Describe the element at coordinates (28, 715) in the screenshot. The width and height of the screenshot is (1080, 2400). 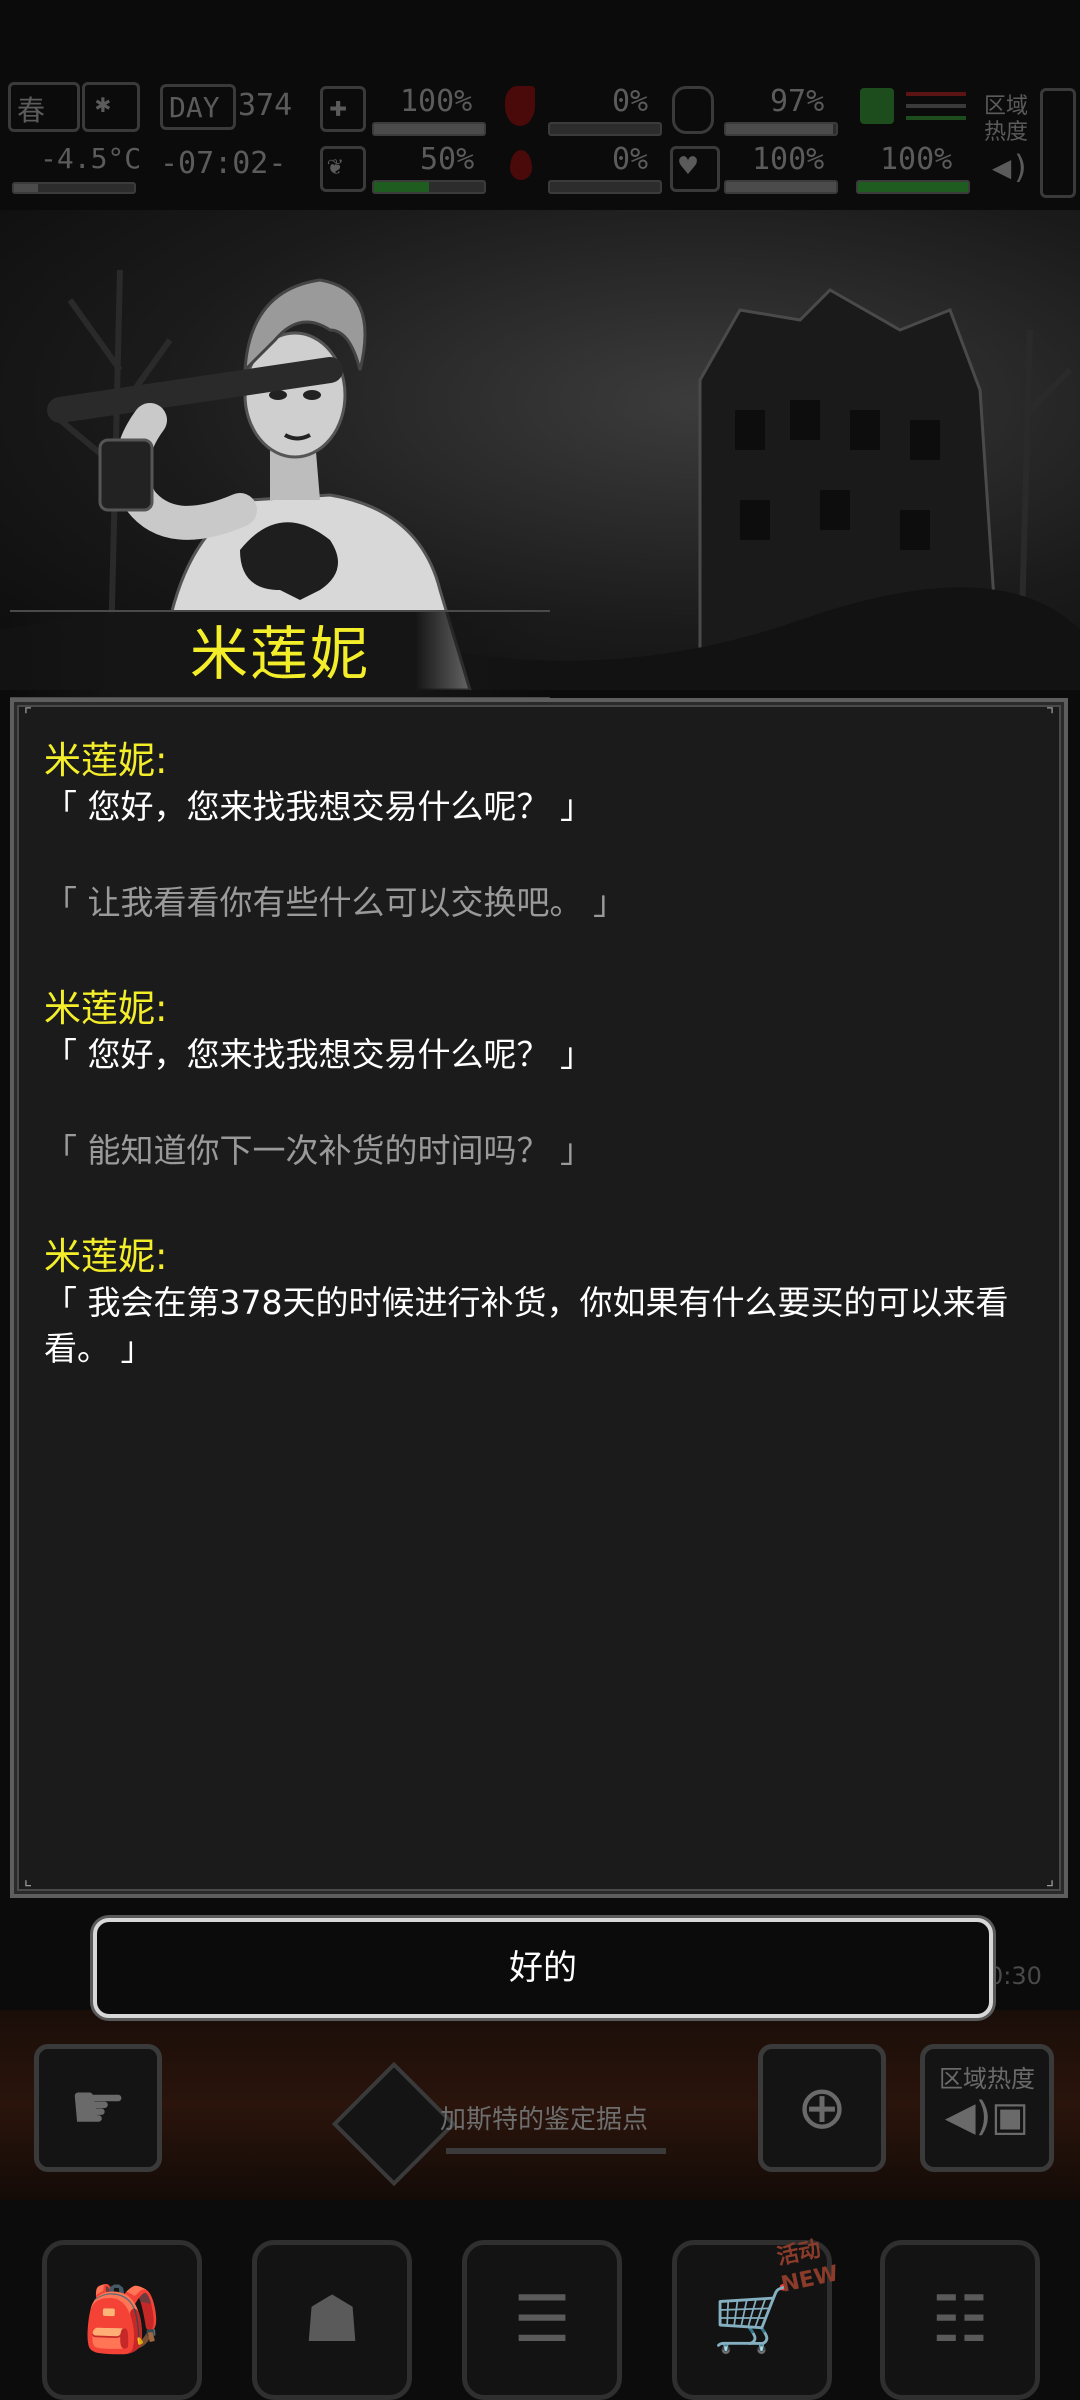
I see `corner-ornament: ⌜` at that location.